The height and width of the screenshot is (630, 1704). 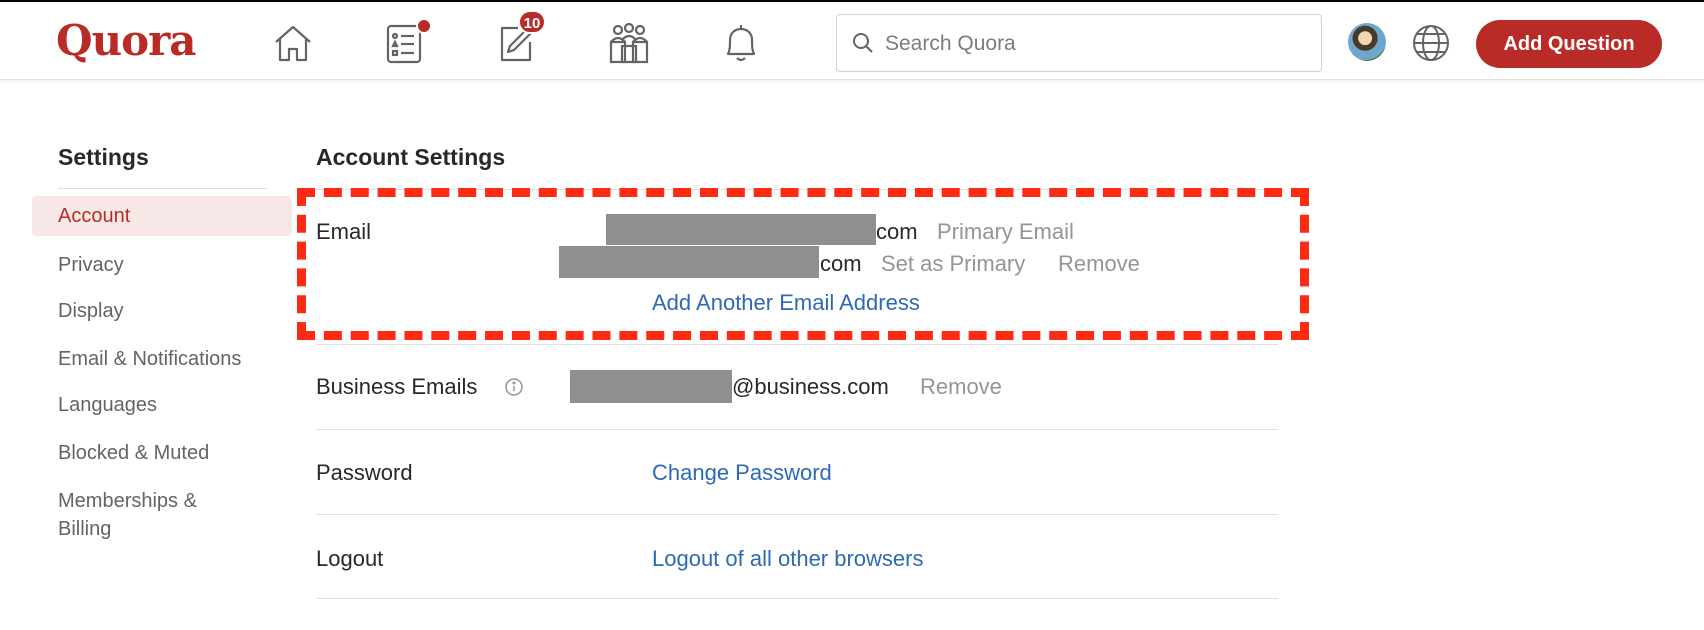 What do you see at coordinates (94, 216) in the screenshot?
I see `sidebar-item-account: Account` at bounding box center [94, 216].